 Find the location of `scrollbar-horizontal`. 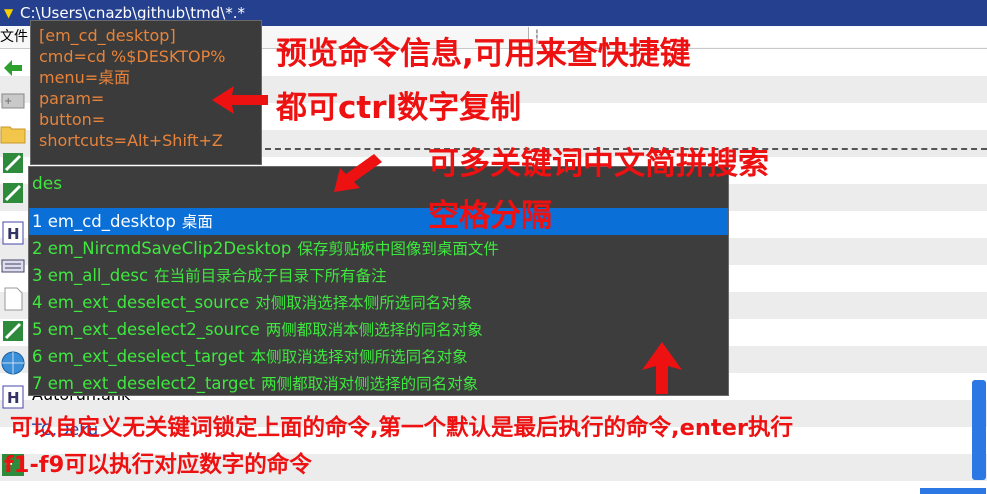

scrollbar-horizontal is located at coordinates (953, 491).